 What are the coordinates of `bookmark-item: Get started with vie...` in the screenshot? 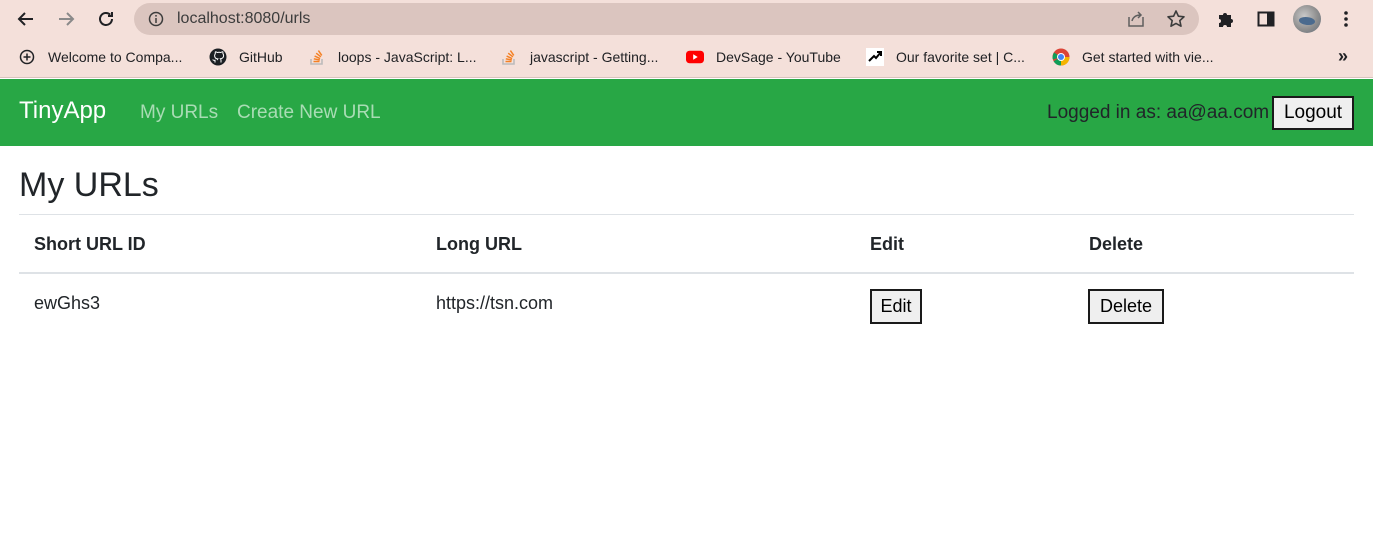 It's located at (1133, 57).